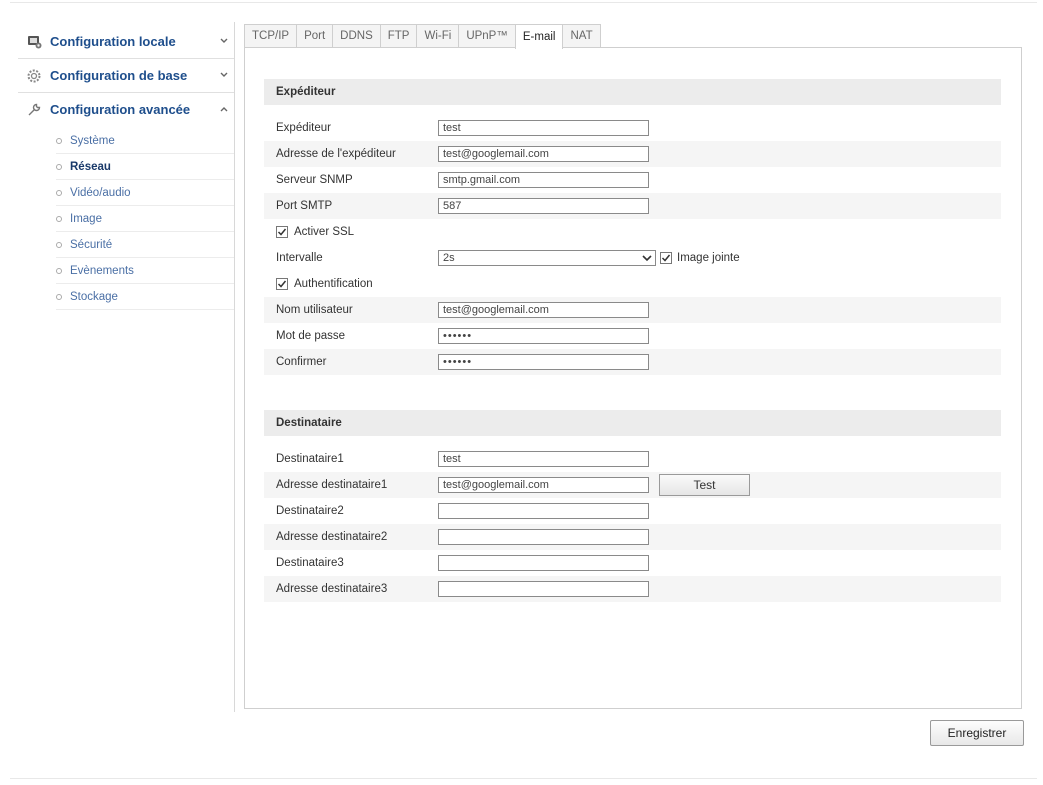 Image resolution: width=1043 pixels, height=785 pixels. I want to click on attach-image-checkbox, so click(666, 258).